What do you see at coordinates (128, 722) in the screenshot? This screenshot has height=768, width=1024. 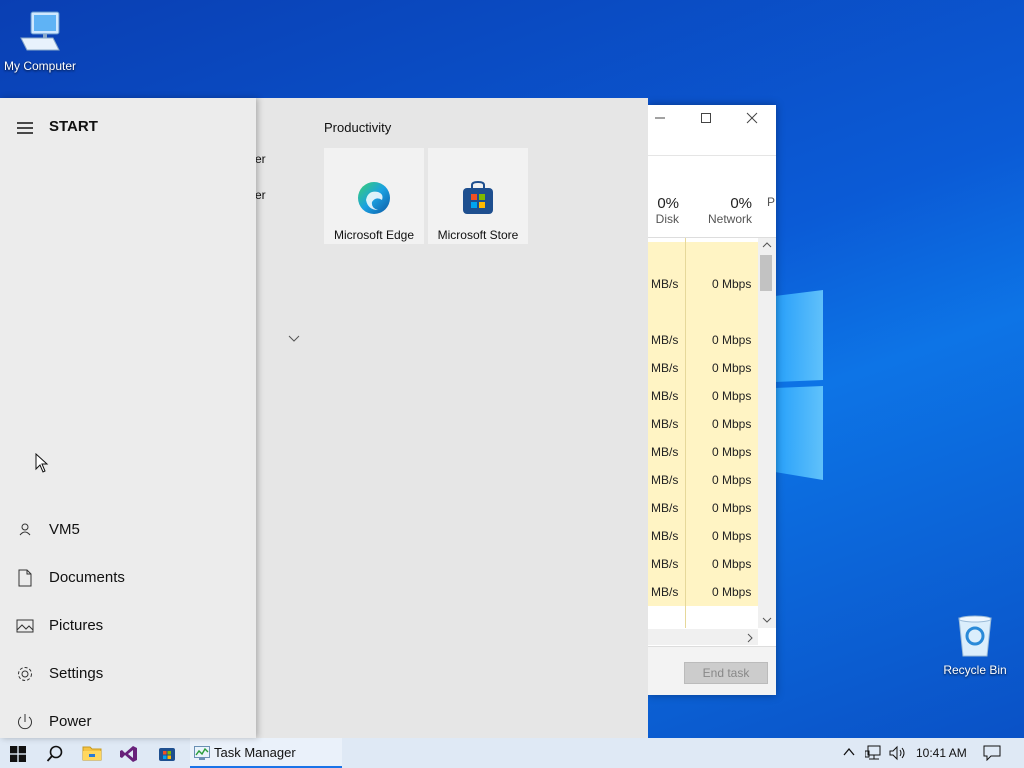 I see `sidebar-item-power: Power` at bounding box center [128, 722].